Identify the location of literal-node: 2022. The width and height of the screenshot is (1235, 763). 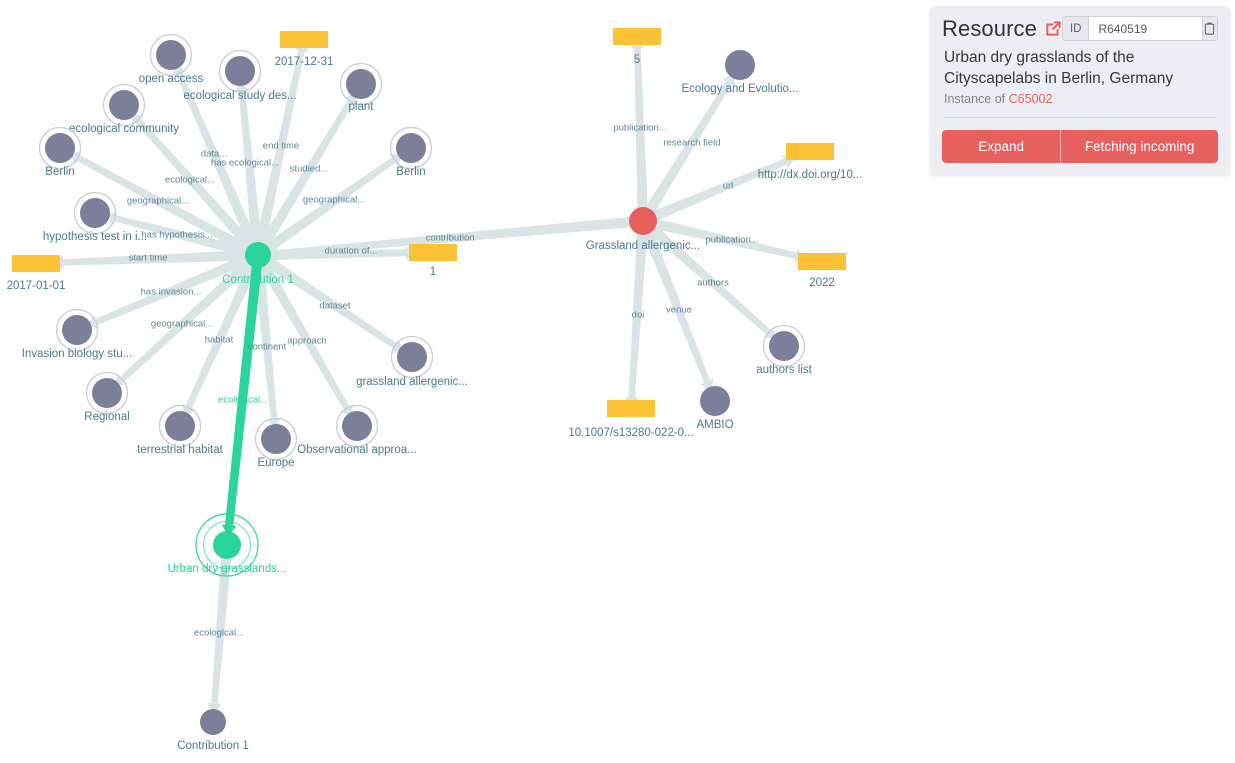
(822, 271).